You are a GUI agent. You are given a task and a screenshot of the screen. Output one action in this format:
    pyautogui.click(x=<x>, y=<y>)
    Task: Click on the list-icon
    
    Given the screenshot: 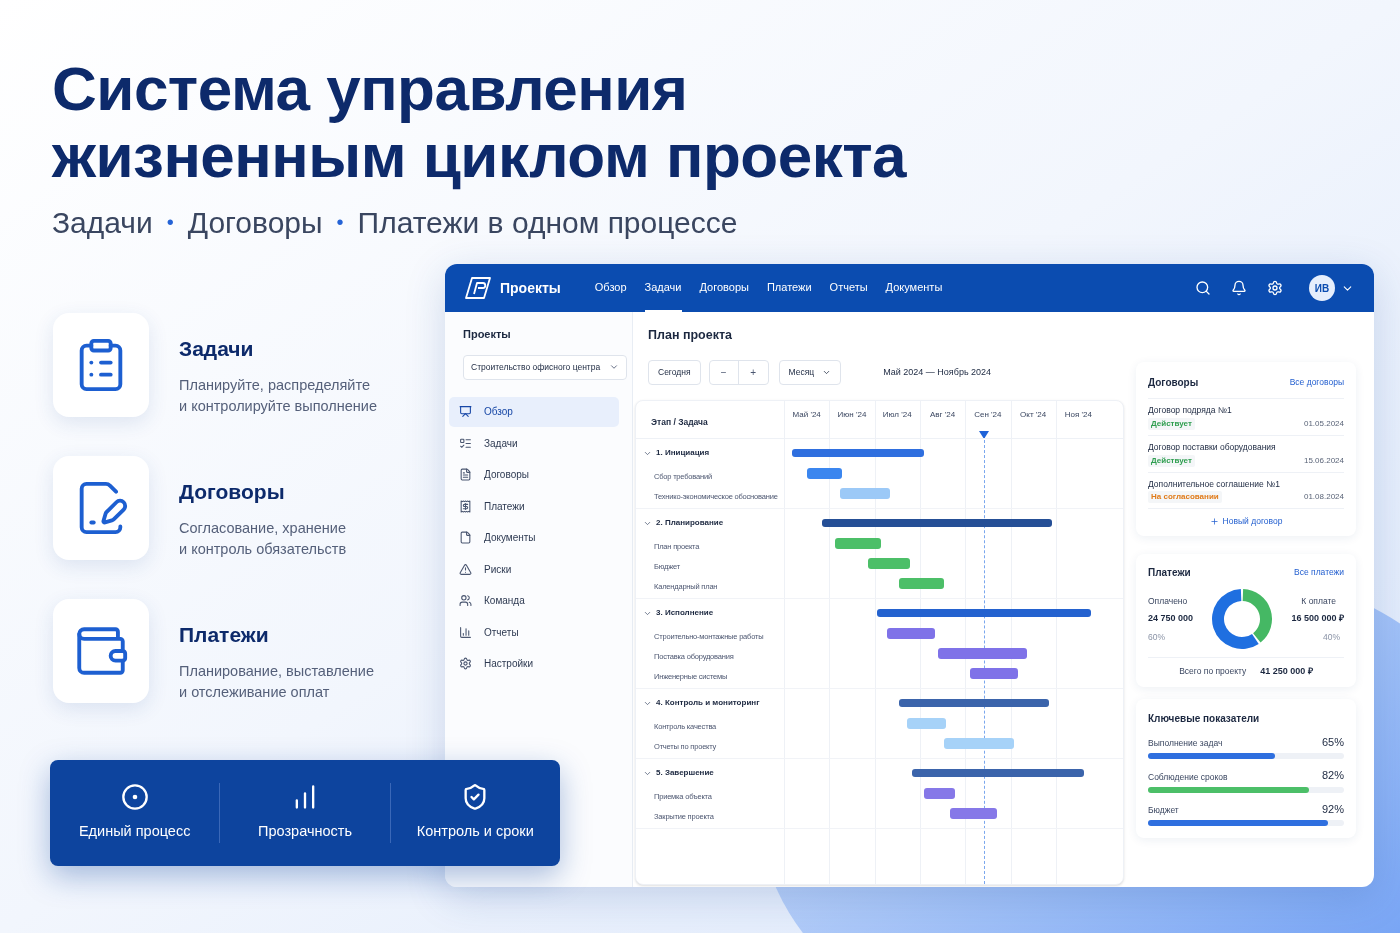 What is the action you would take?
    pyautogui.click(x=465, y=443)
    